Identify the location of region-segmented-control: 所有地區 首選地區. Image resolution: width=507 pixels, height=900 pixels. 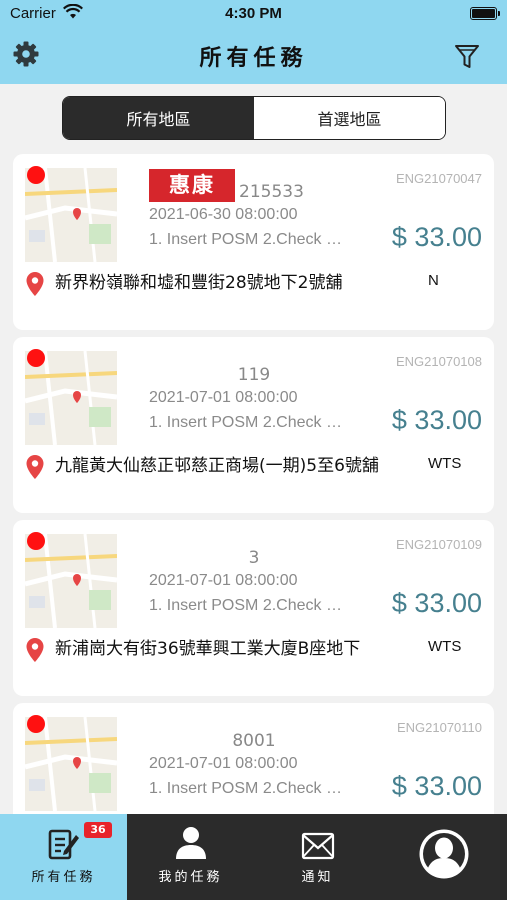
(254, 118).